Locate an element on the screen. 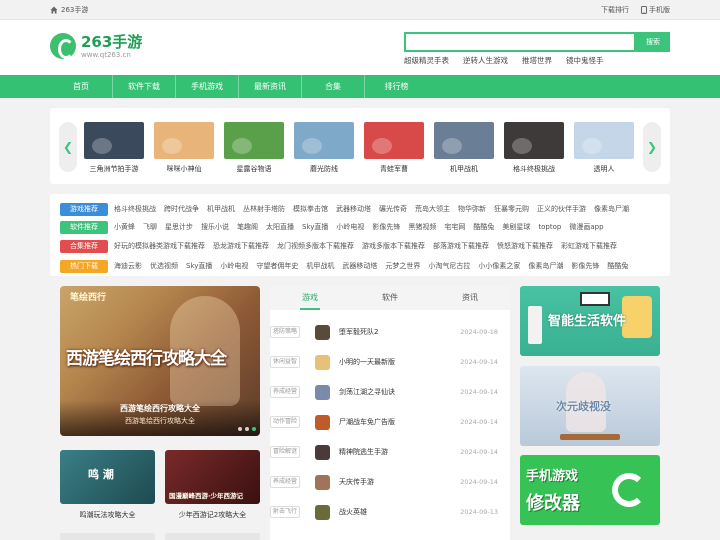  tag-link: 游戏多版本下载推荐 is located at coordinates (393, 246).